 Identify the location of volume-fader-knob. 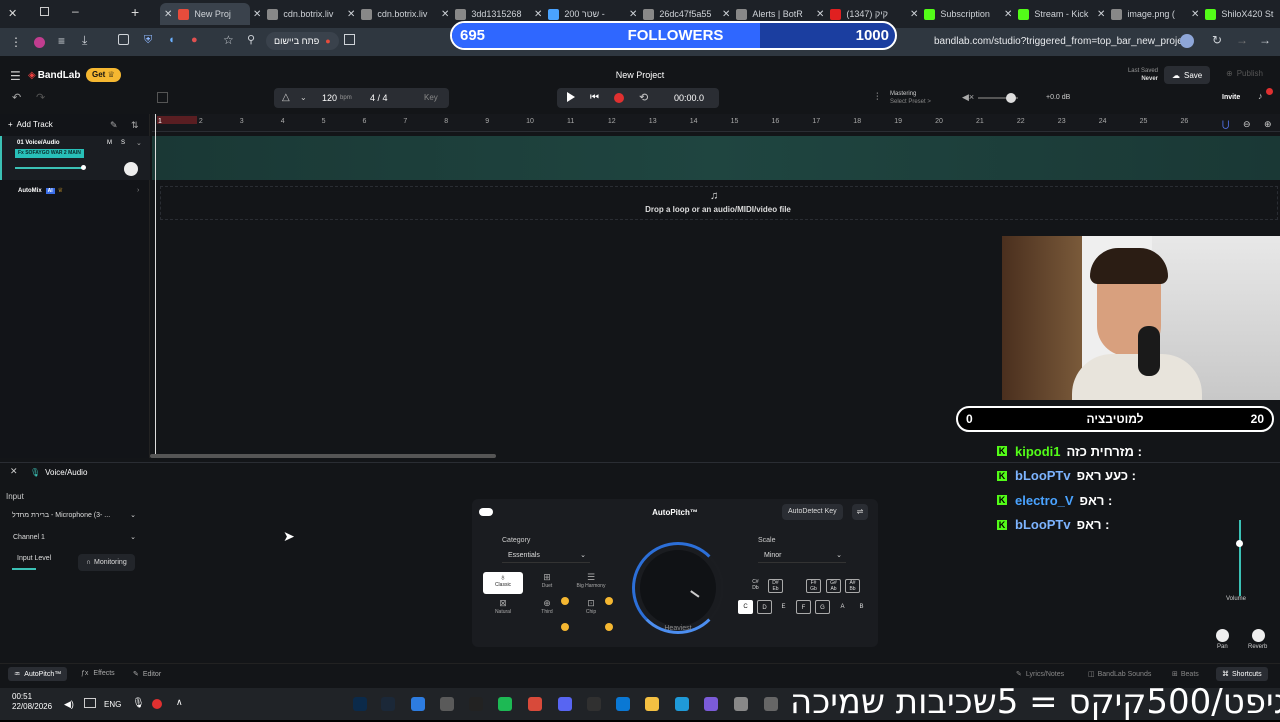
(1239, 543).